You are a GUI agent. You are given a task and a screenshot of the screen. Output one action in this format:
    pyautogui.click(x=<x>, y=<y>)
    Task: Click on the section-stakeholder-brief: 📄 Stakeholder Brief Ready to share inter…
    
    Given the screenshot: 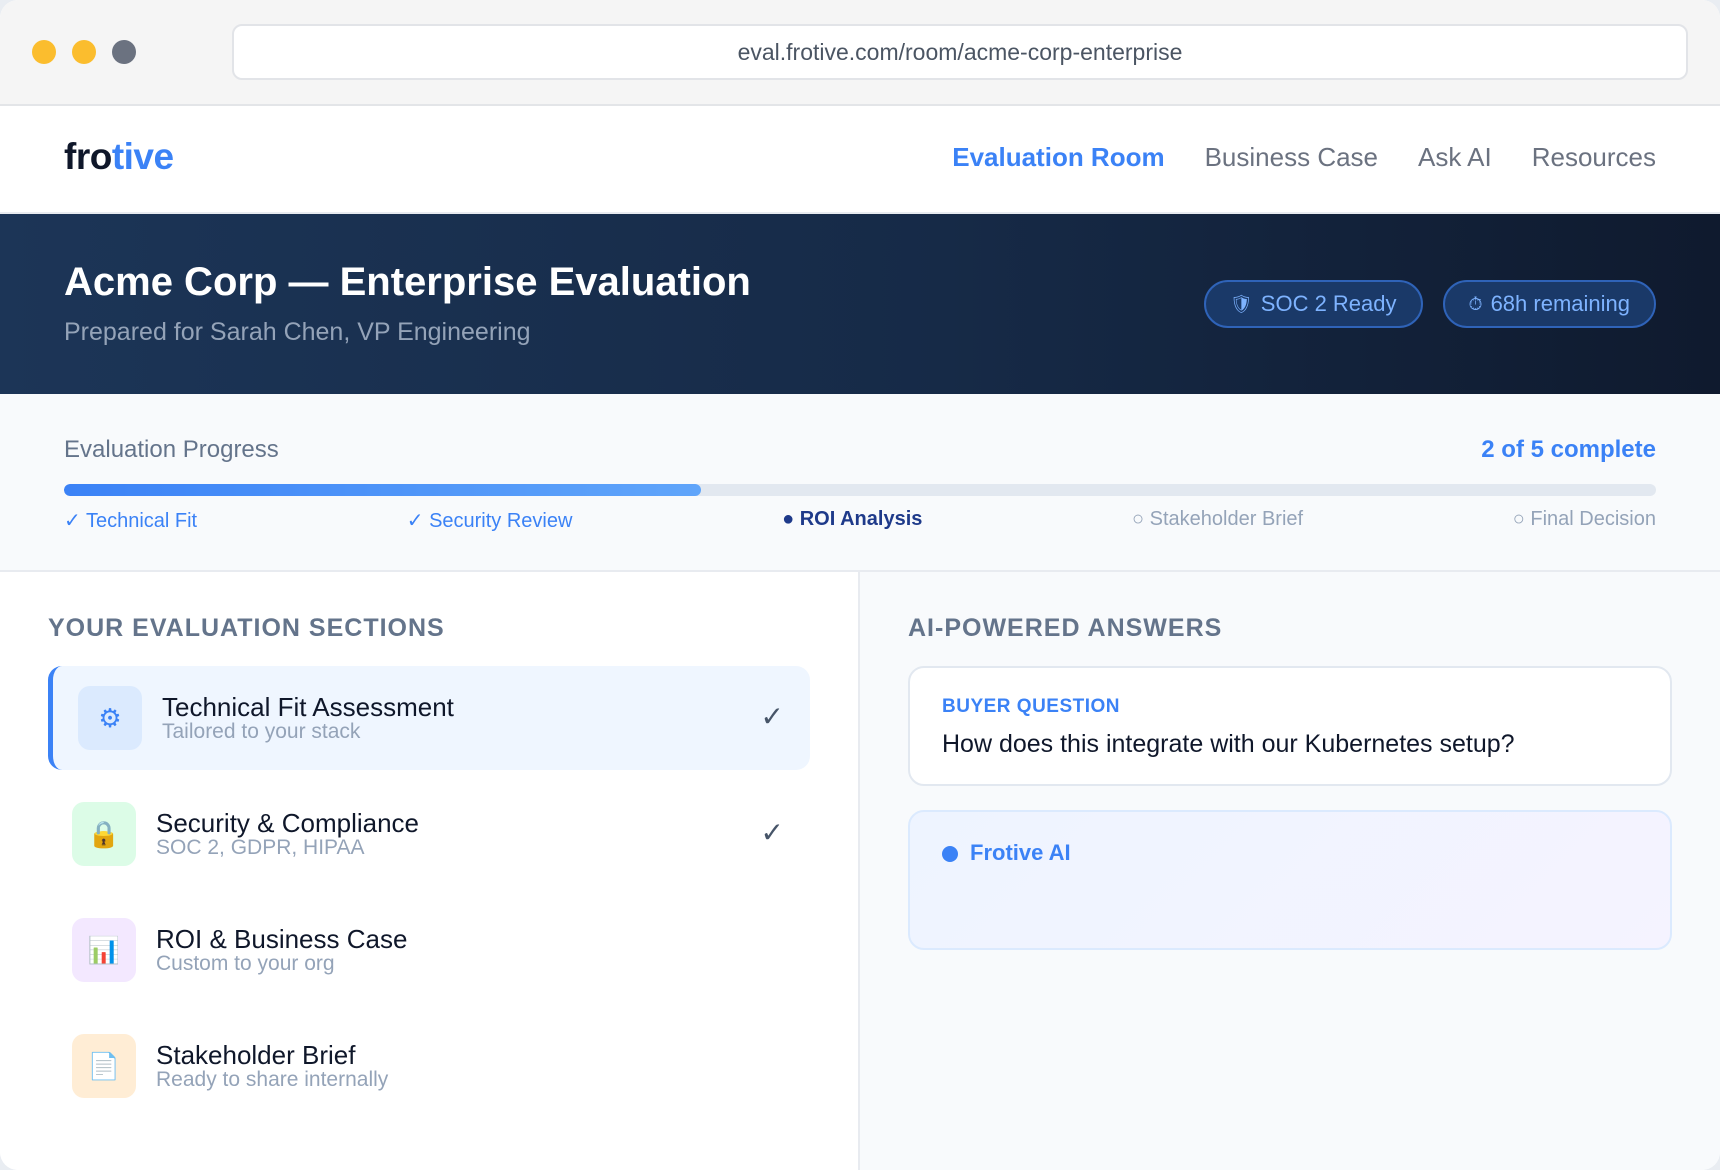 What is the action you would take?
    pyautogui.click(x=429, y=1066)
    